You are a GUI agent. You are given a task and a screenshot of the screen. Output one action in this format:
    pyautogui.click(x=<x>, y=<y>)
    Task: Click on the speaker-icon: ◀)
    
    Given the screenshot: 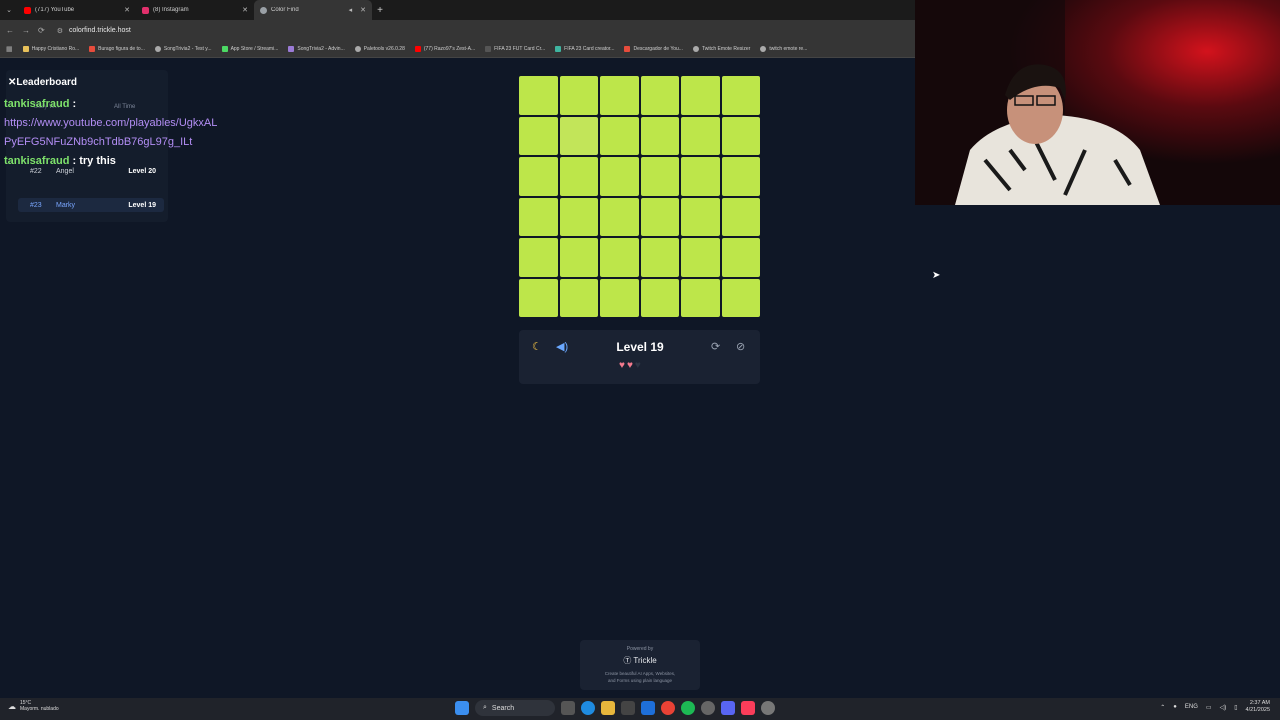 What is the action you would take?
    pyautogui.click(x=562, y=346)
    